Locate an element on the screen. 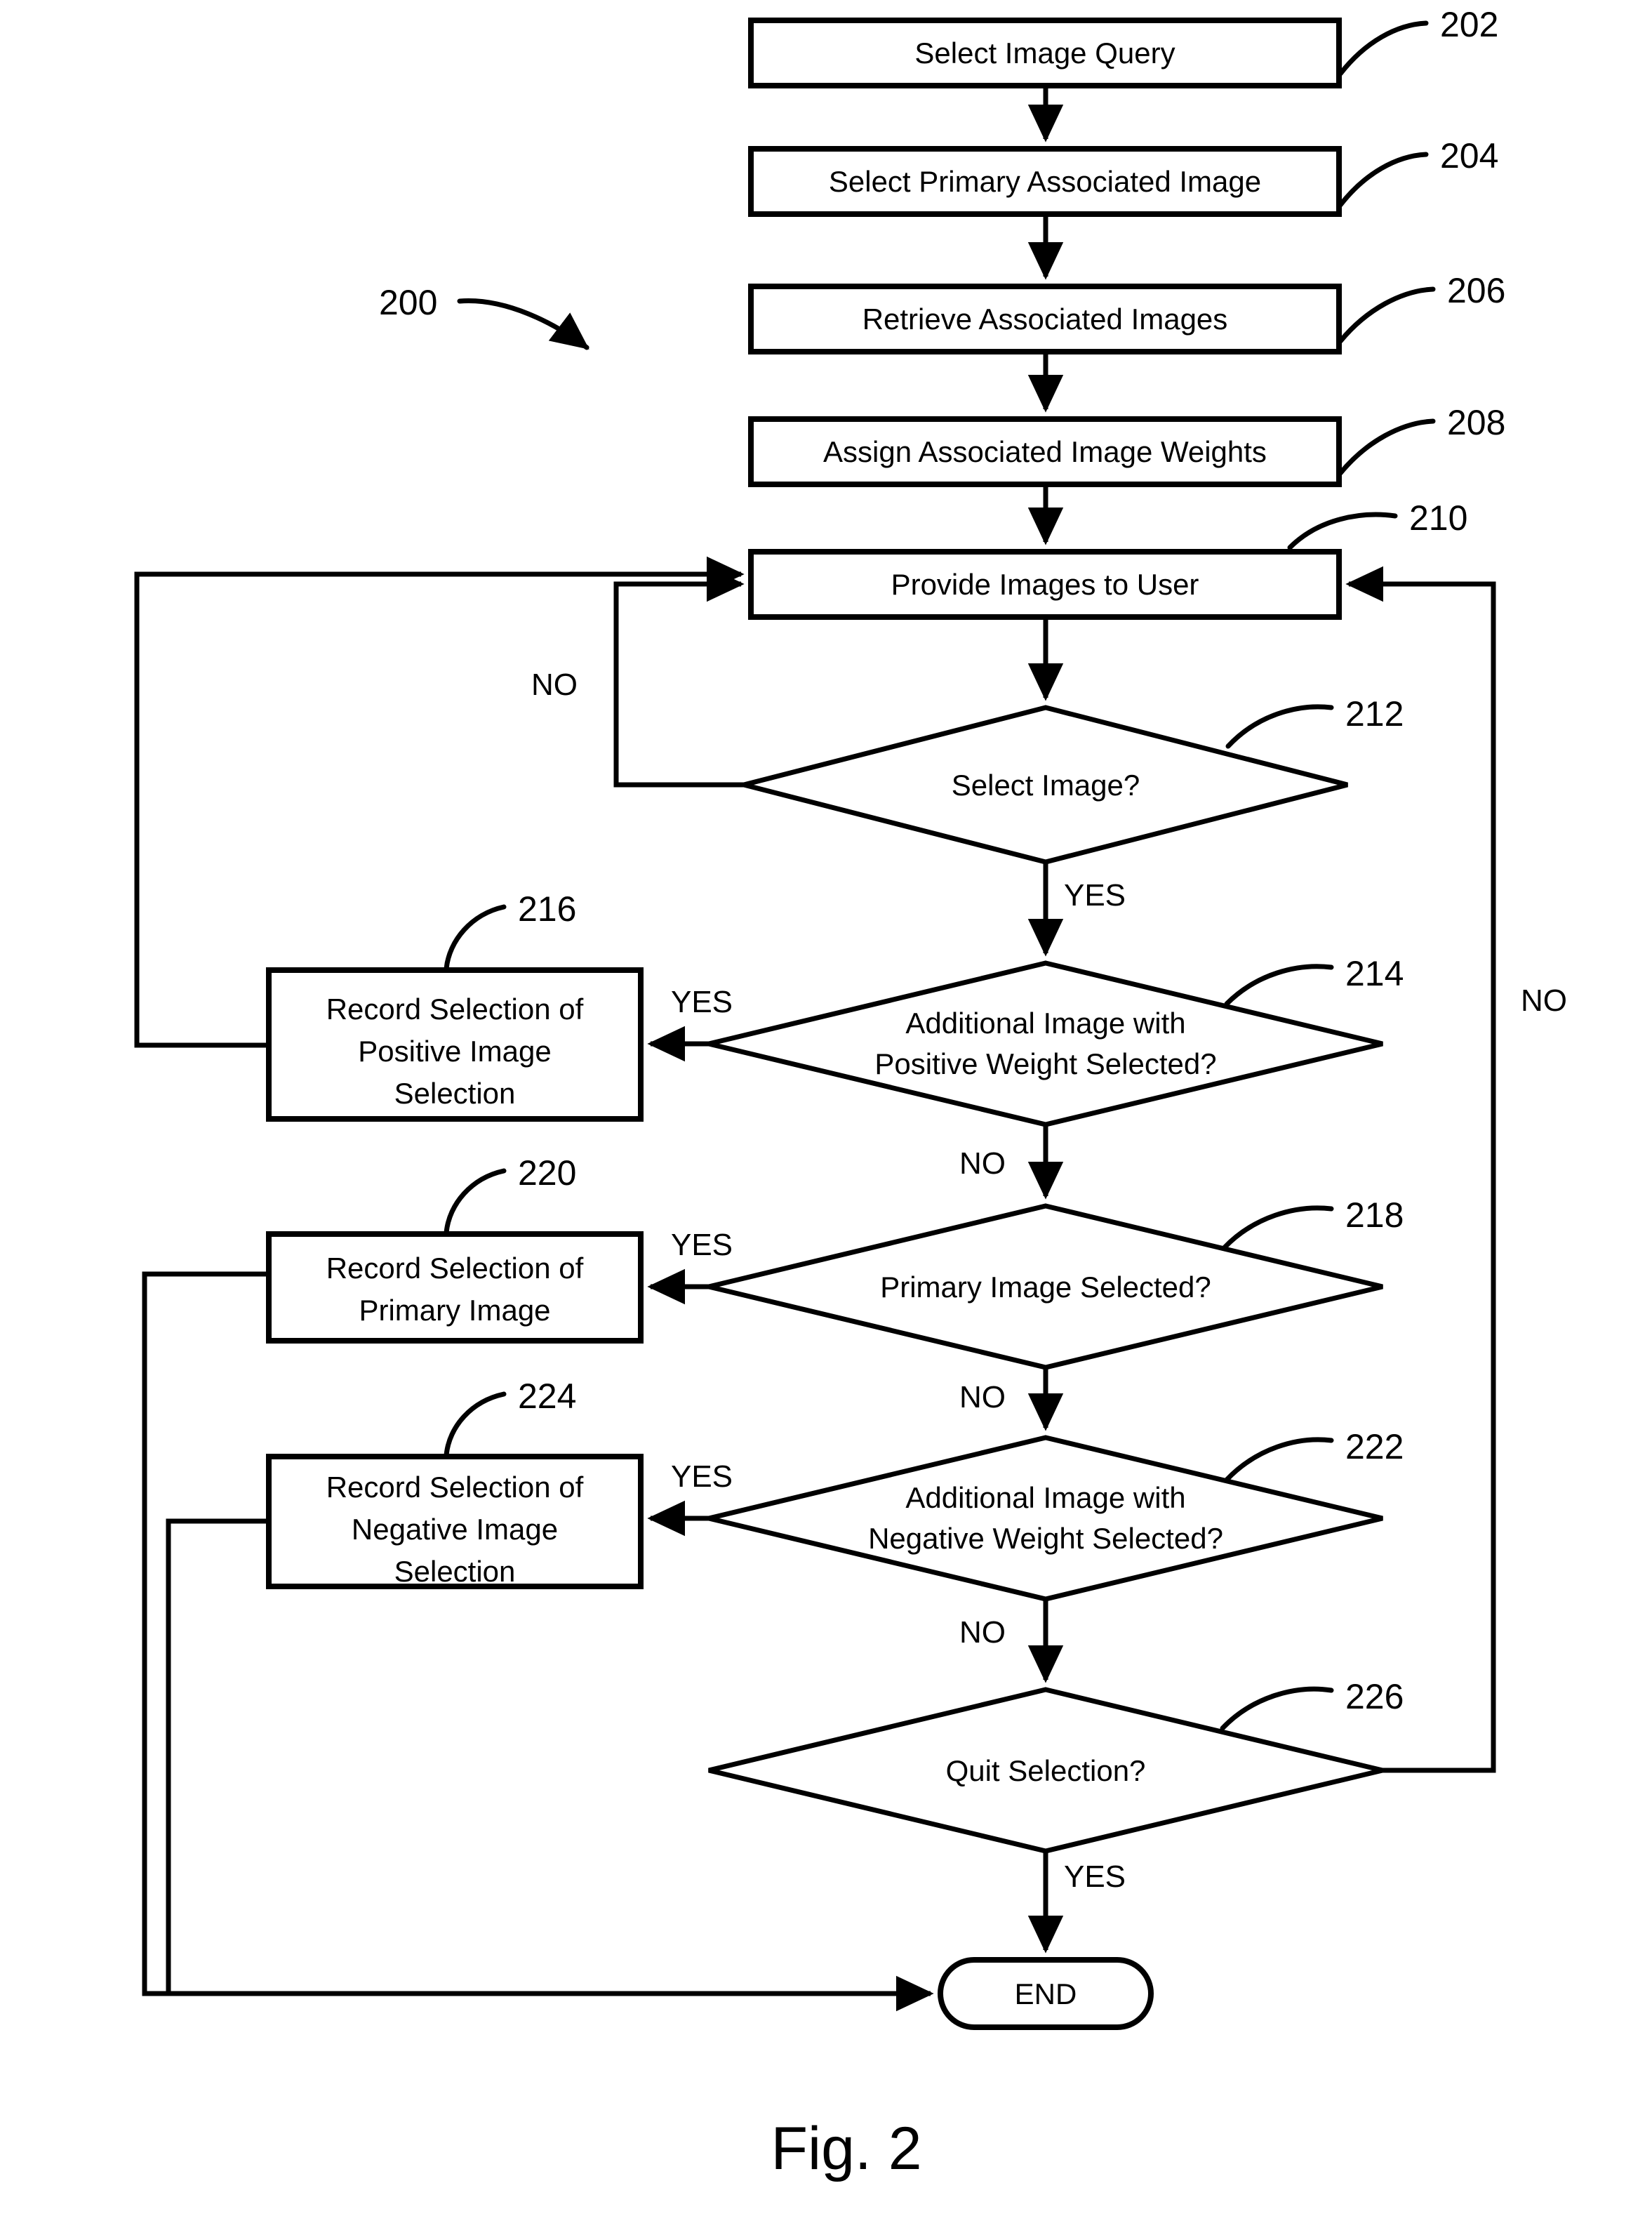  node-204: Select Primary Associated Image is located at coordinates (1045, 181).